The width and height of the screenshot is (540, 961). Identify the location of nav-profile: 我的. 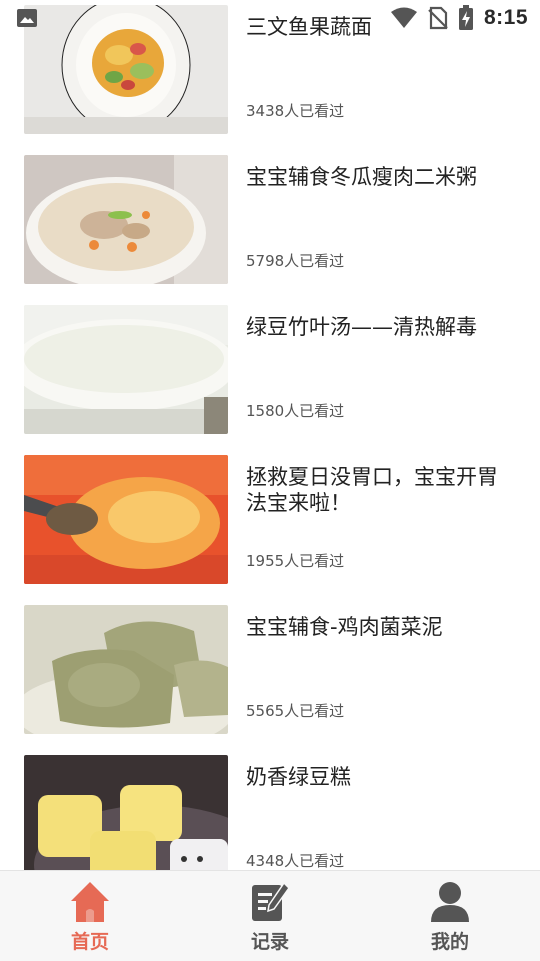
(450, 916).